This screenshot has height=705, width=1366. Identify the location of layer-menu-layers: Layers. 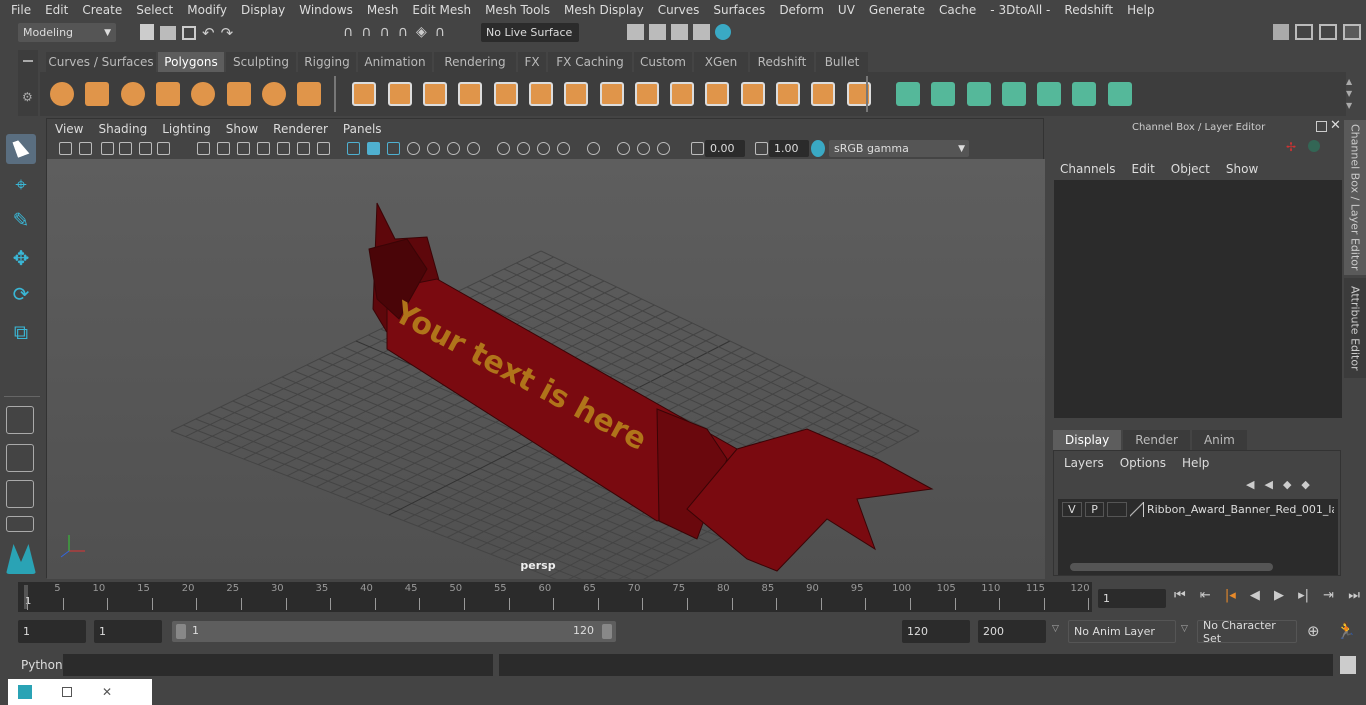
(1084, 463).